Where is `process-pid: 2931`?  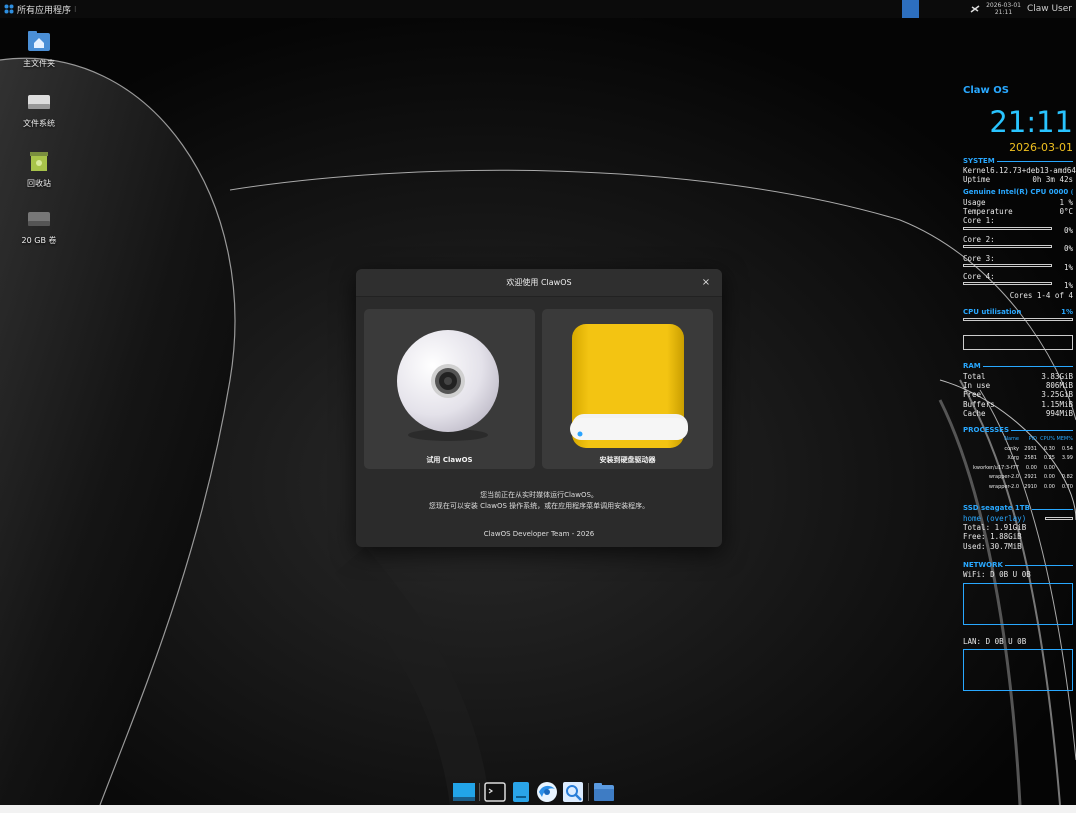
process-pid: 2931 is located at coordinates (1030, 448).